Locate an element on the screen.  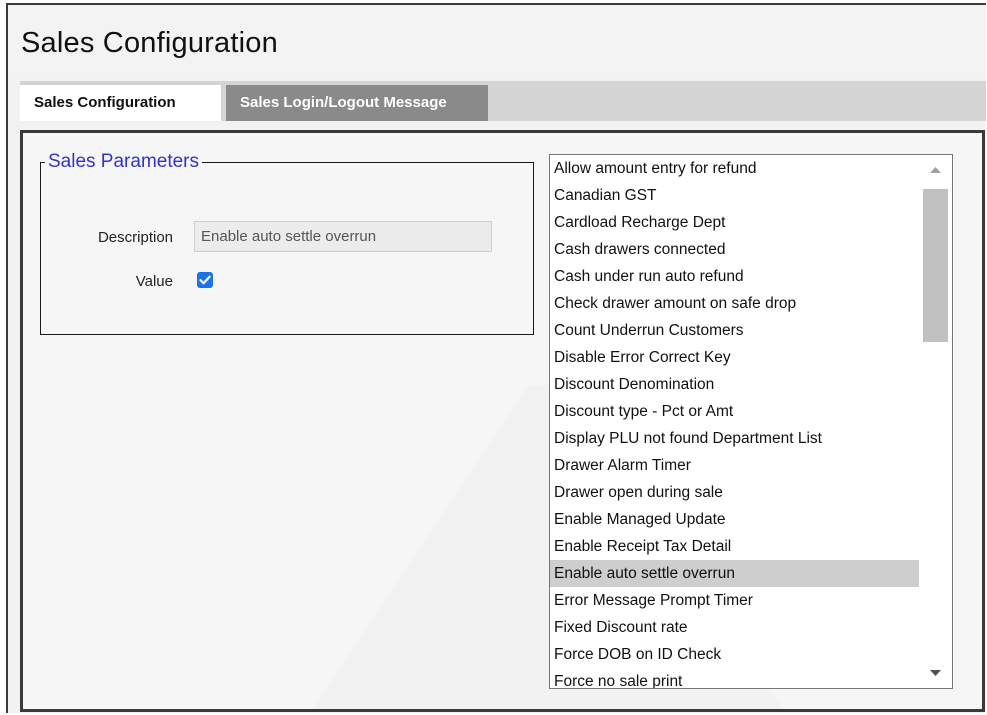
list-item: Allow amount entry for refund is located at coordinates (735, 168).